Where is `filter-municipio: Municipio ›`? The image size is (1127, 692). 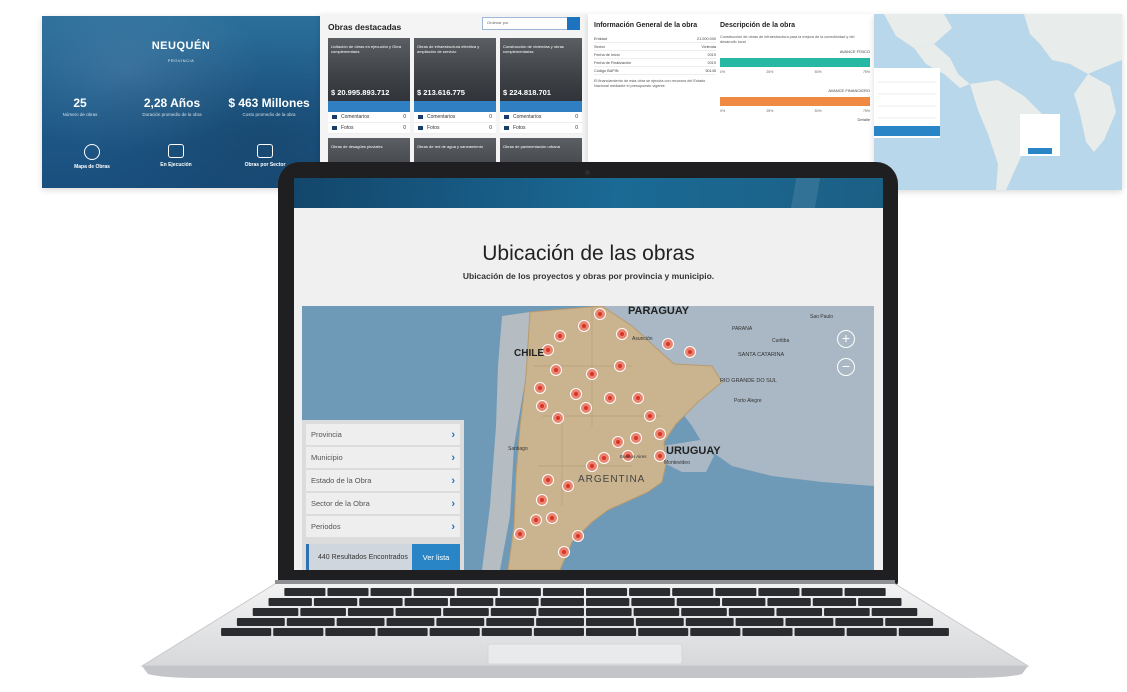
filter-municipio: Municipio › is located at coordinates (383, 457).